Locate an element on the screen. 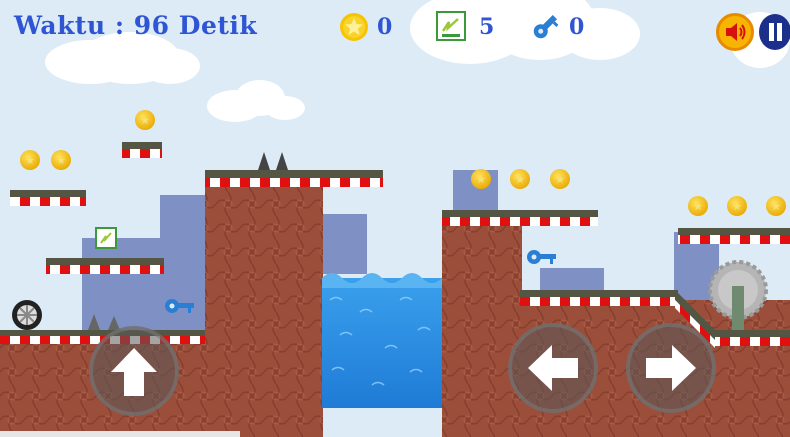 This screenshot has width=790, height=437. platform-small is located at coordinates (142, 150).